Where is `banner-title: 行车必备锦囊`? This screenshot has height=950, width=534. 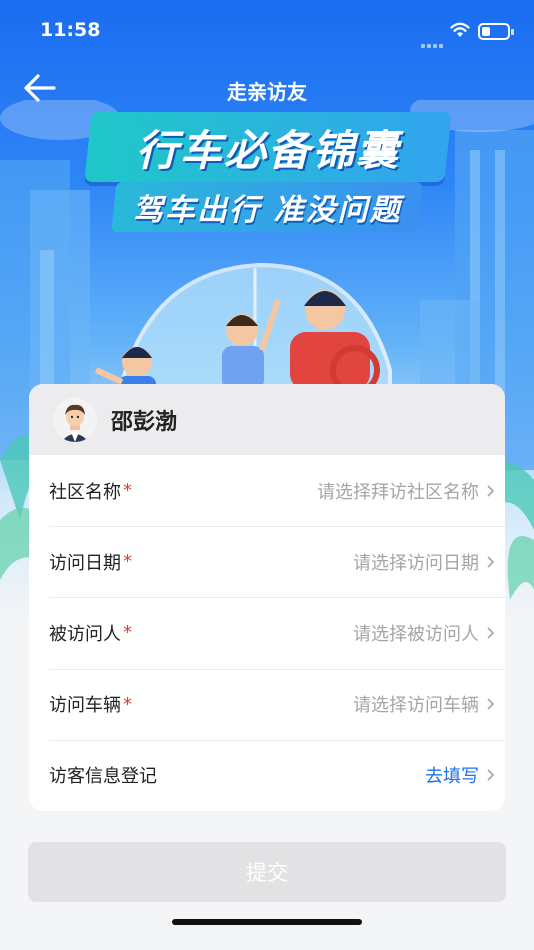 banner-title: 行车必备锦囊 is located at coordinates (268, 147).